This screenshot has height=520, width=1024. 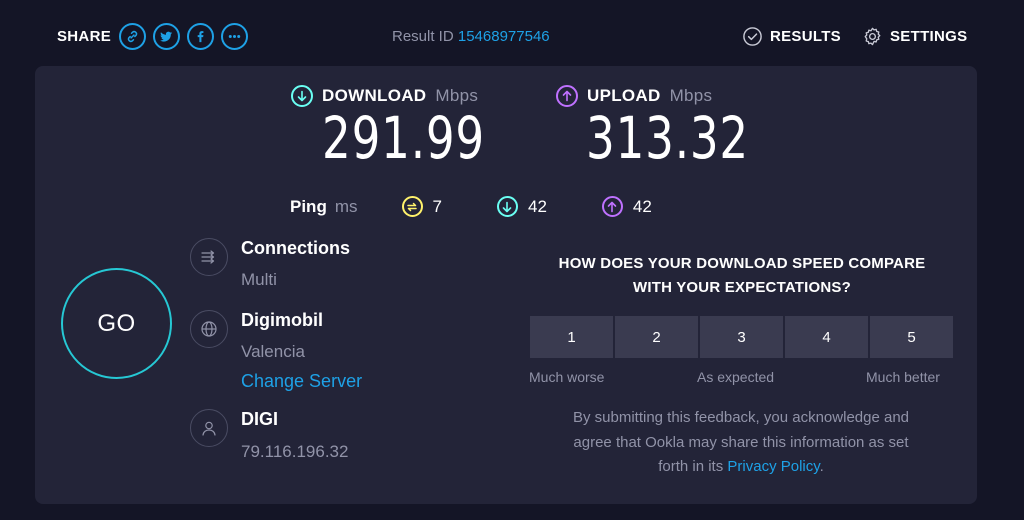 What do you see at coordinates (260, 419) in the screenshot?
I see `isp-name: DIGI` at bounding box center [260, 419].